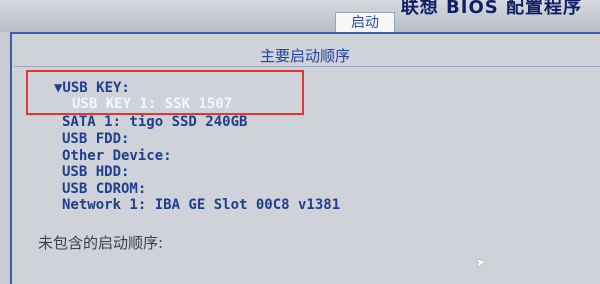 The image size is (600, 284). What do you see at coordinates (101, 243) in the screenshot?
I see `excluded-boot-order-title: 未包含的启动顺序:` at bounding box center [101, 243].